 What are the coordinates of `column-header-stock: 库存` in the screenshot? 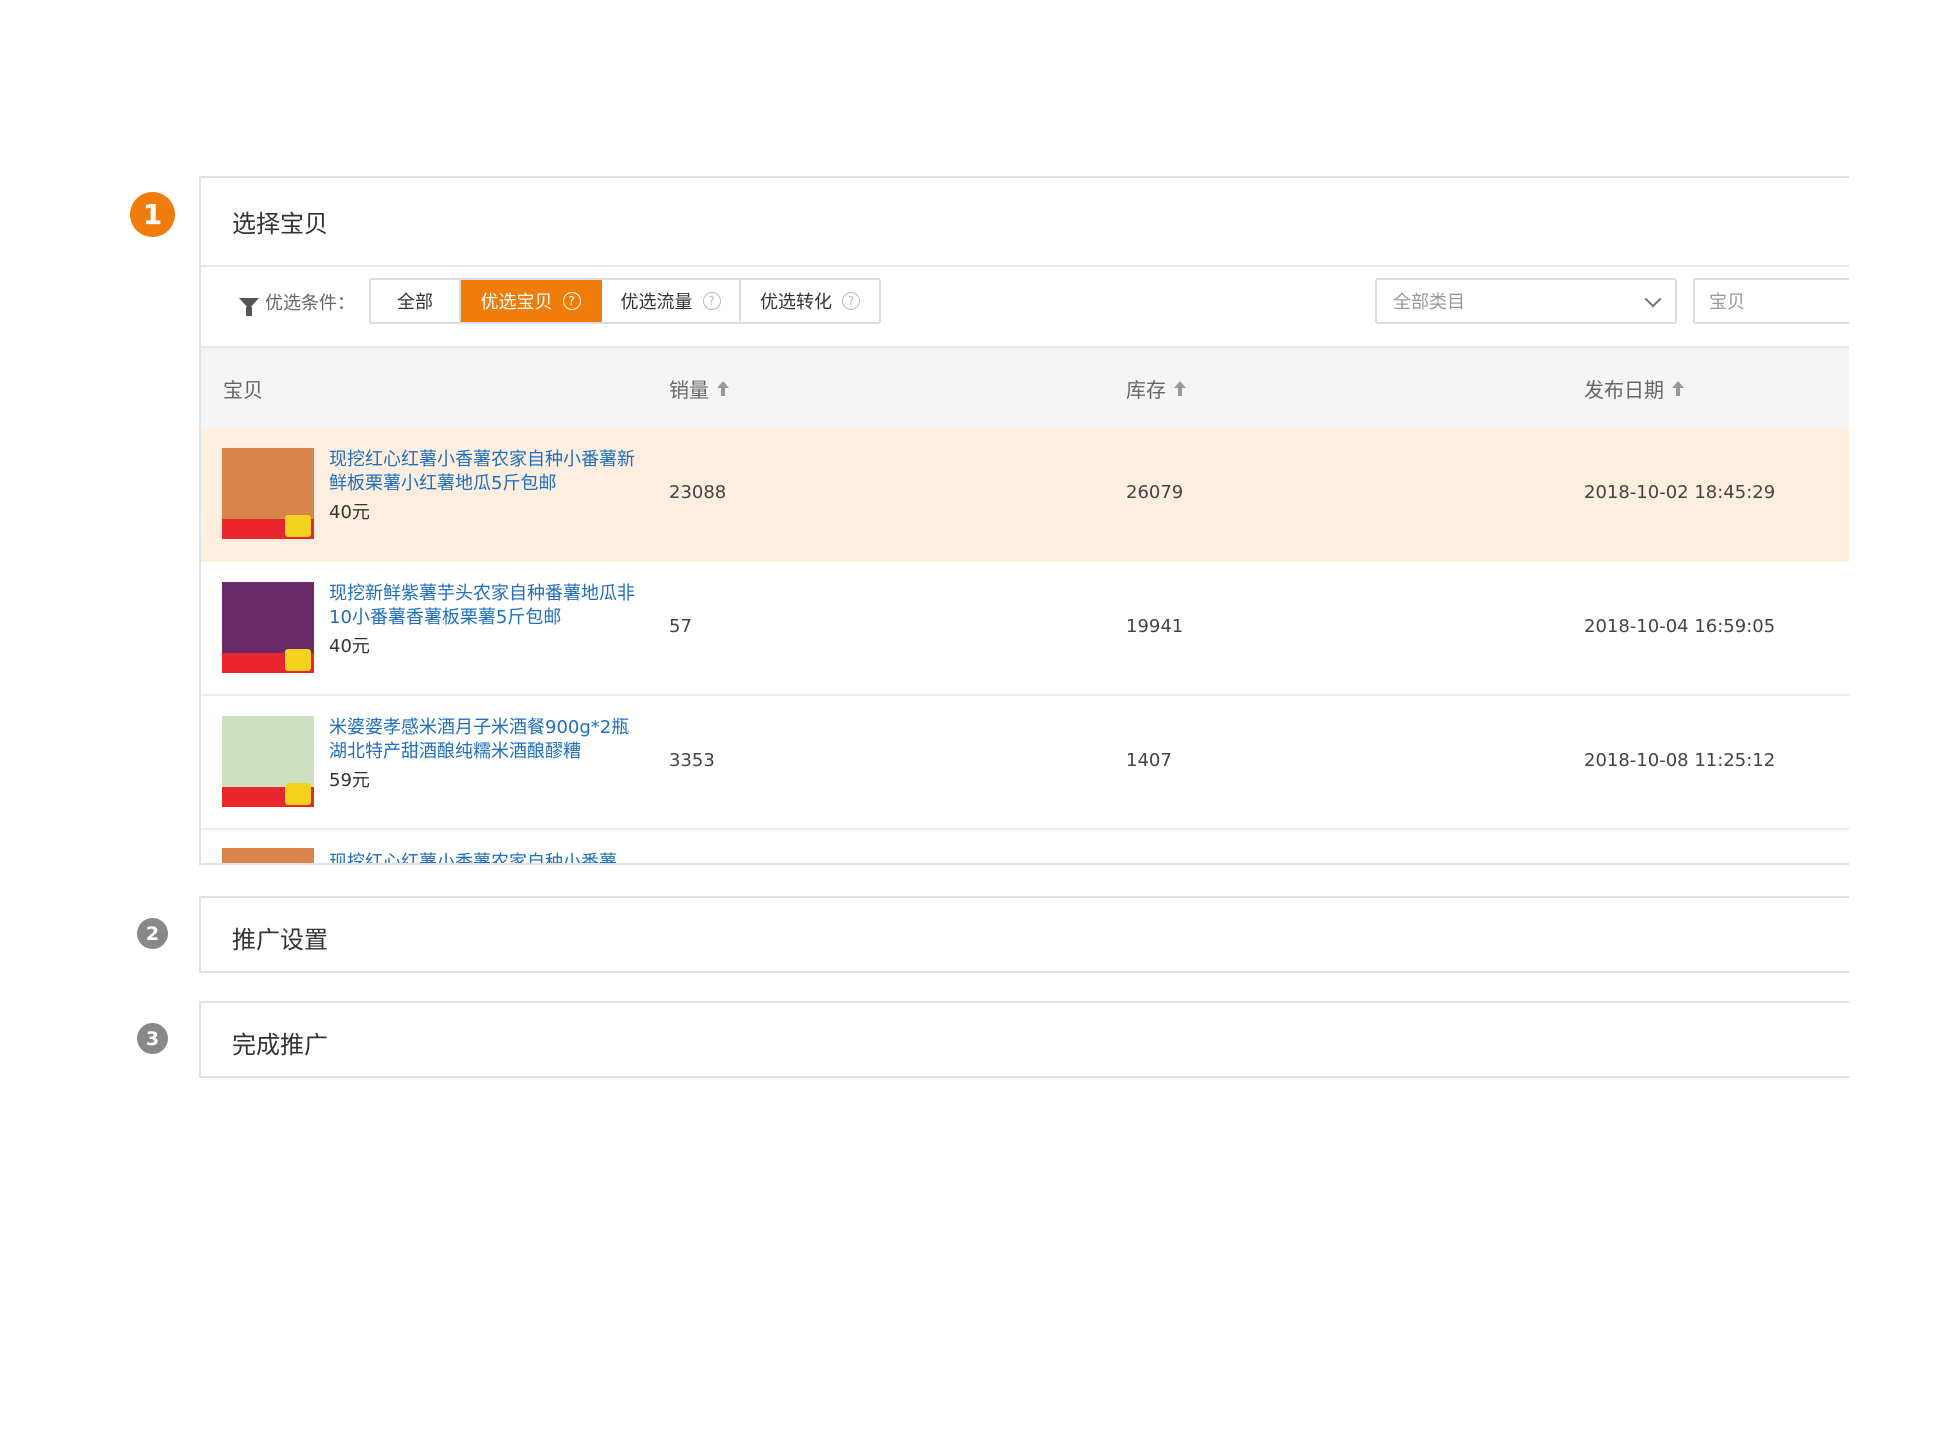 It's located at (1156, 388).